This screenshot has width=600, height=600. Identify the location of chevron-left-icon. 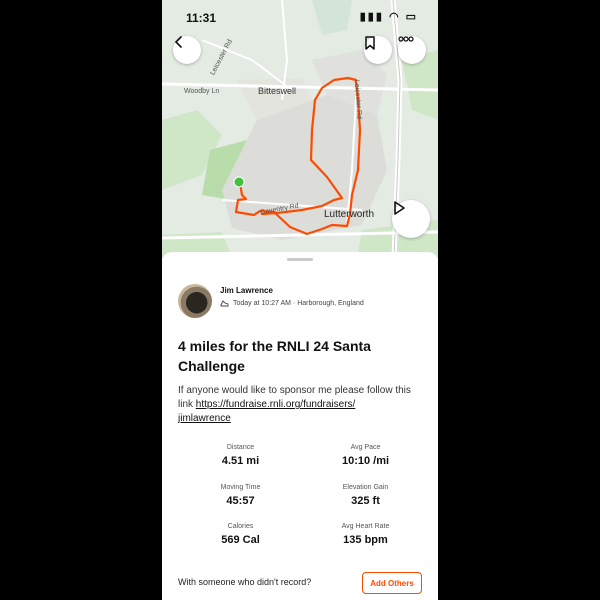
(178, 42).